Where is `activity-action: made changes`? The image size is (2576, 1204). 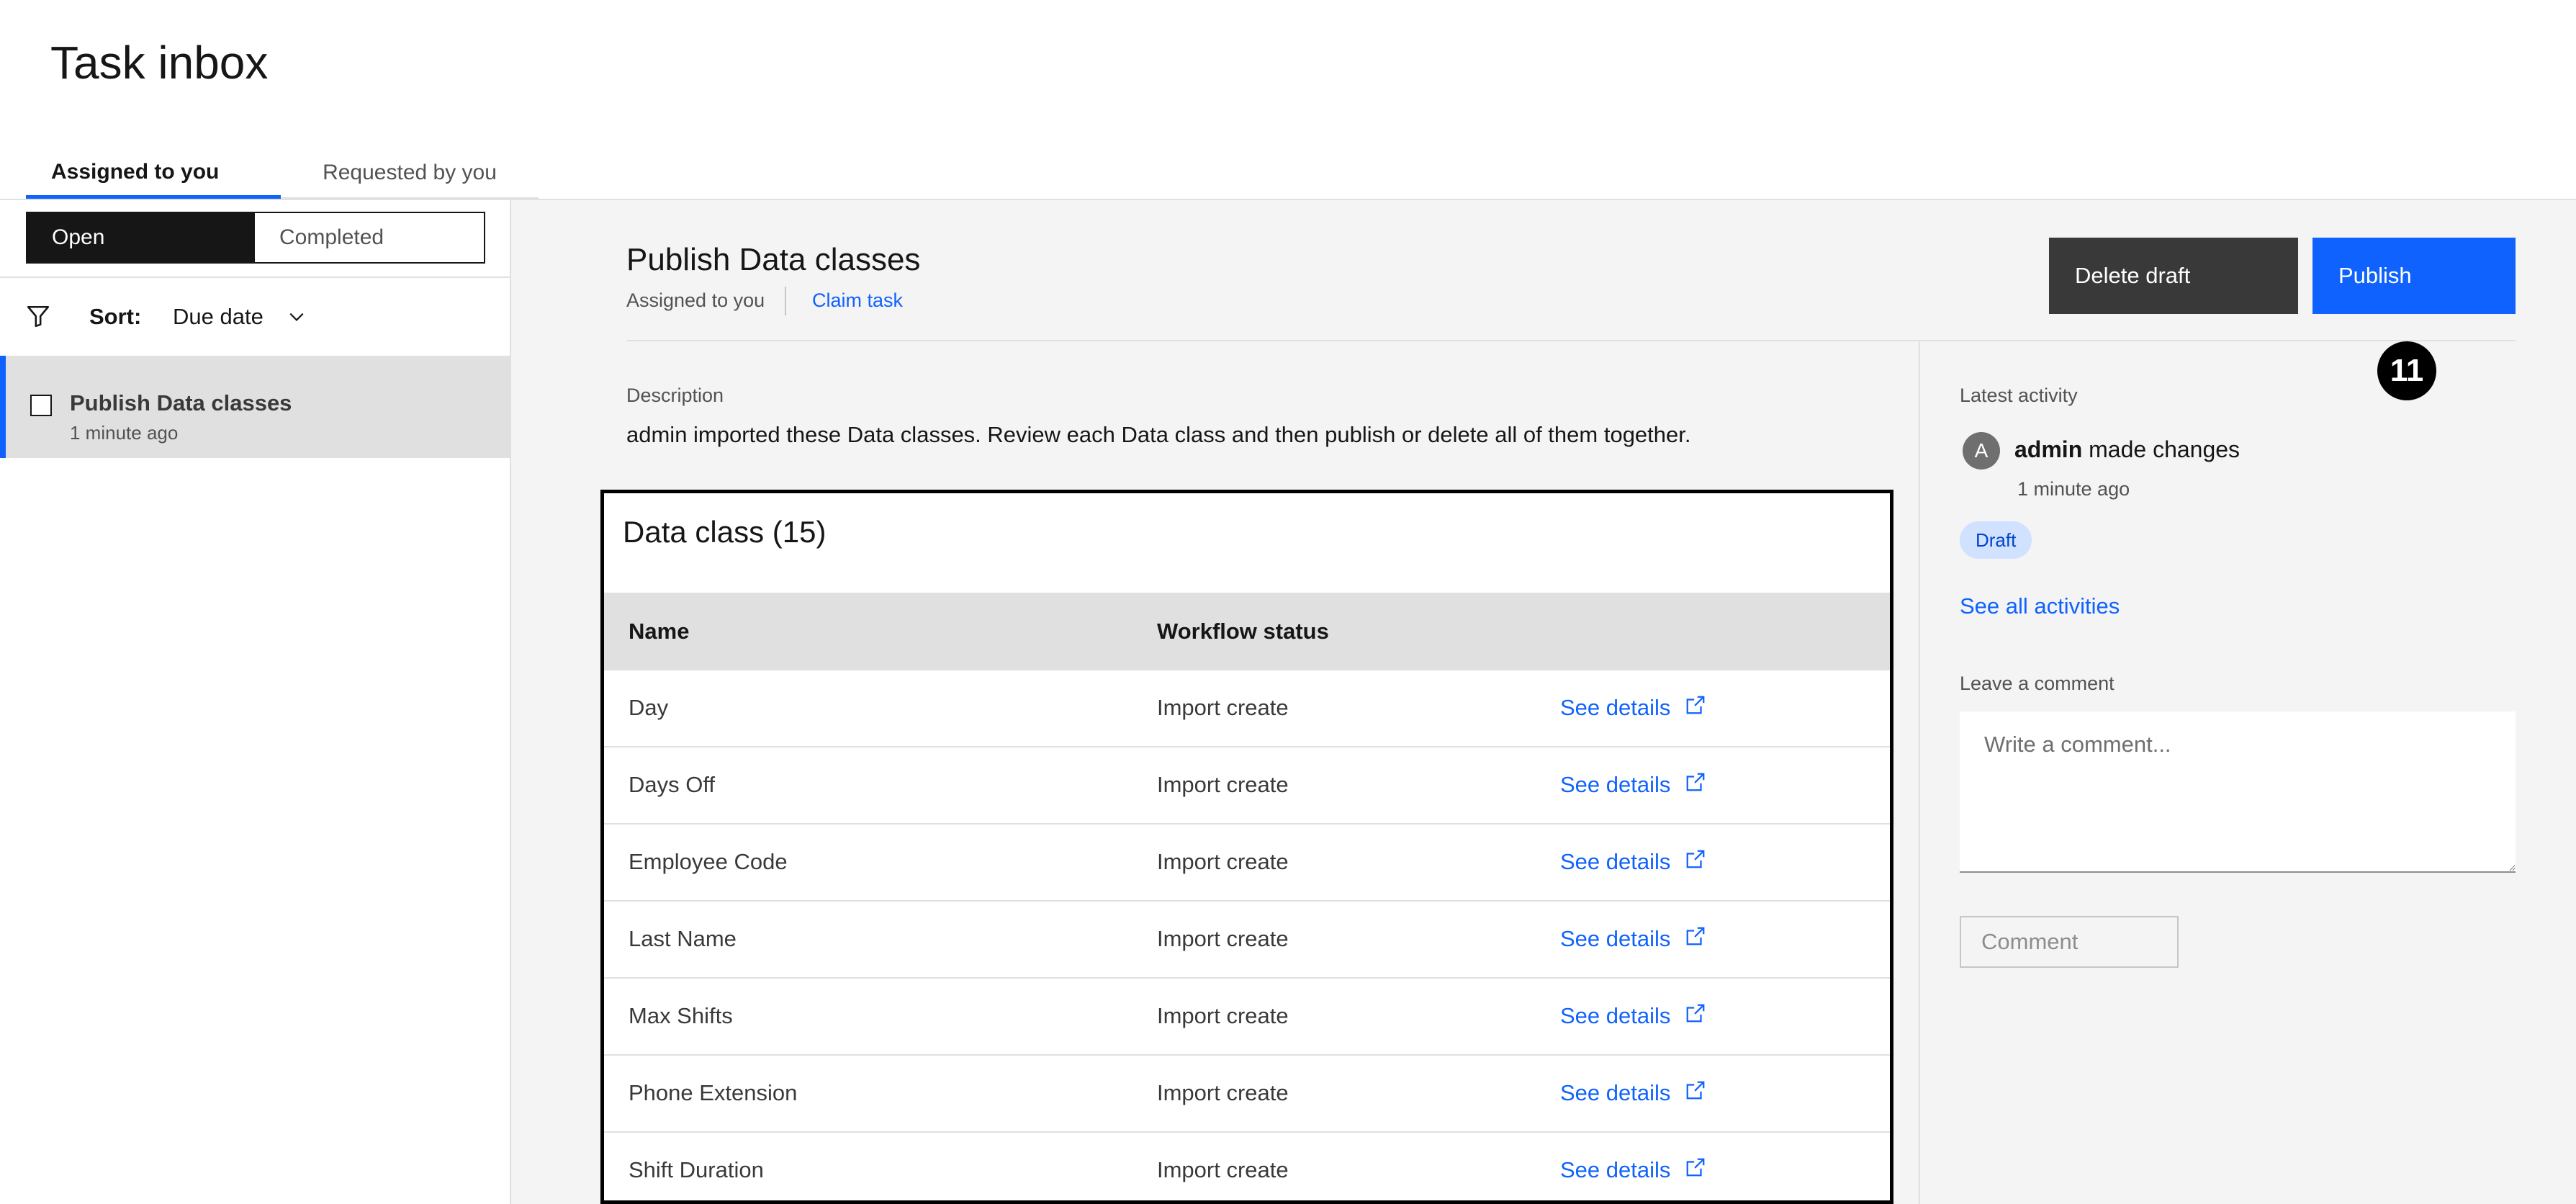 activity-action: made changes is located at coordinates (2165, 449).